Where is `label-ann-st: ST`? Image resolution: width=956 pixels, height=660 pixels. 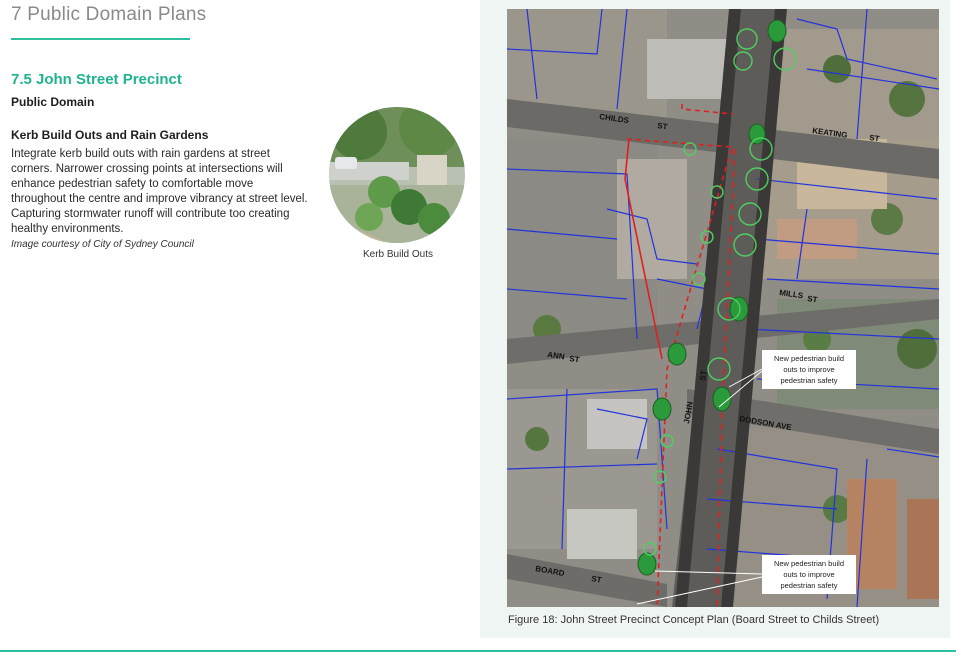 label-ann-st: ST is located at coordinates (574, 359).